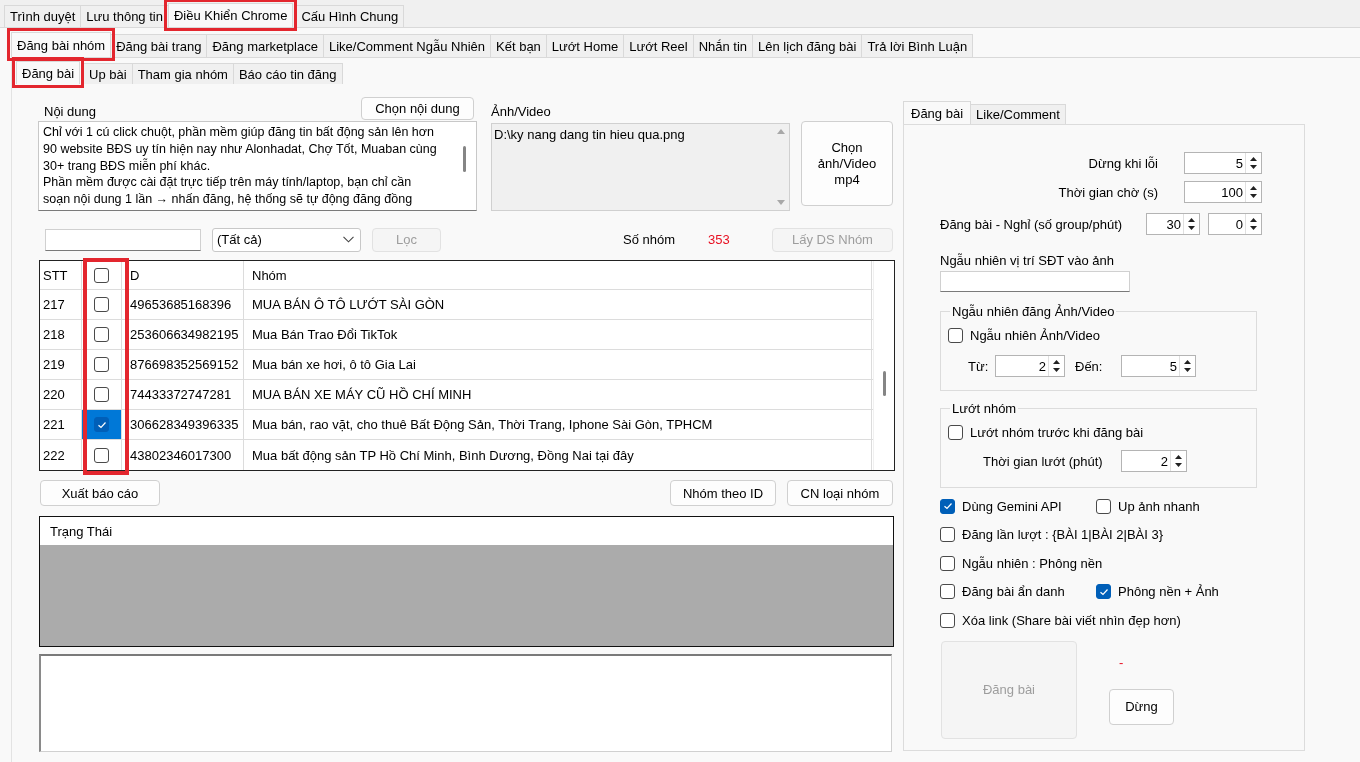  Describe the element at coordinates (1018, 114) in the screenshot. I see `tab: Like/Comment` at that location.